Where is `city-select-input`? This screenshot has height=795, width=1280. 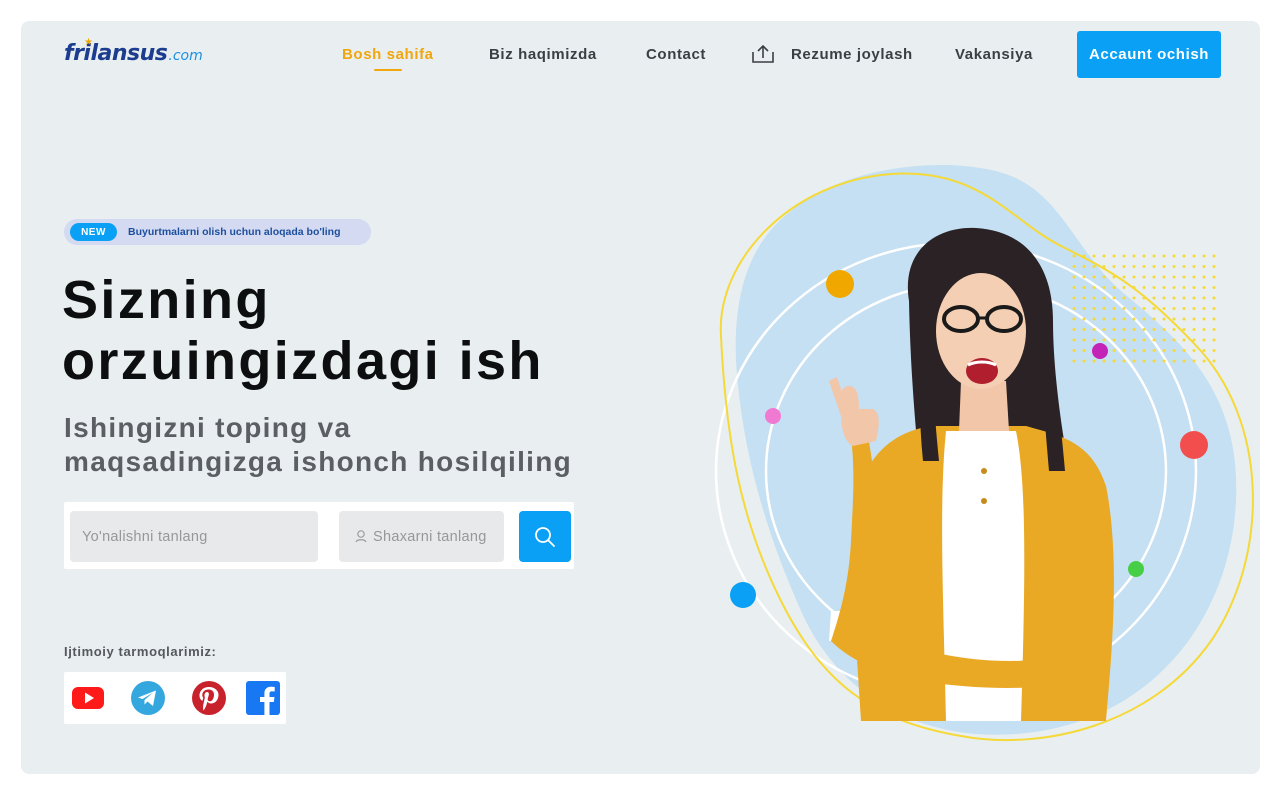 city-select-input is located at coordinates (432, 536).